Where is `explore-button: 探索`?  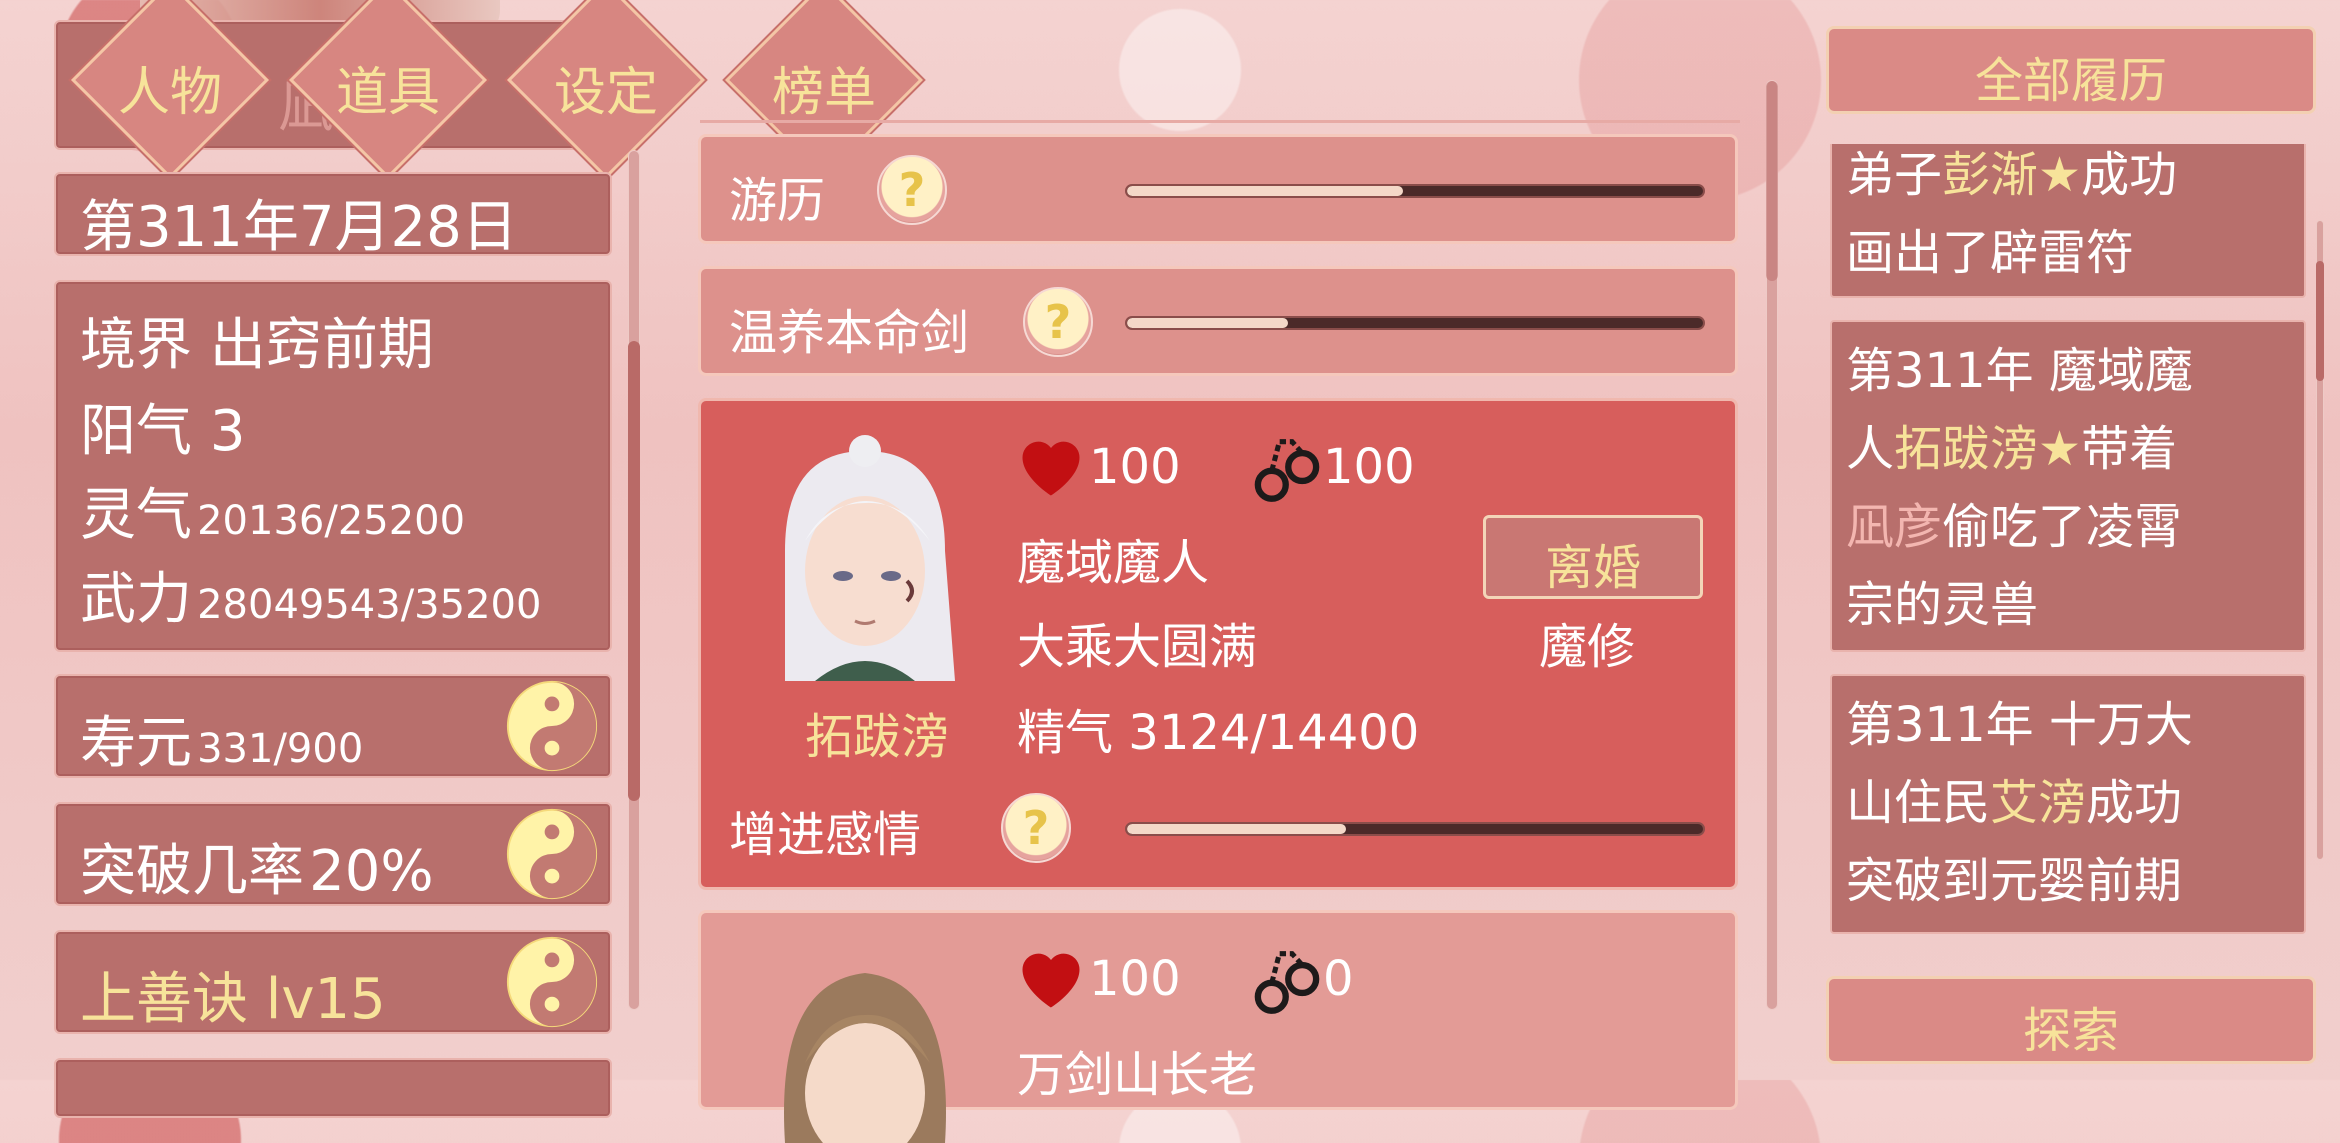
explore-button: 探索 is located at coordinates (2071, 1020).